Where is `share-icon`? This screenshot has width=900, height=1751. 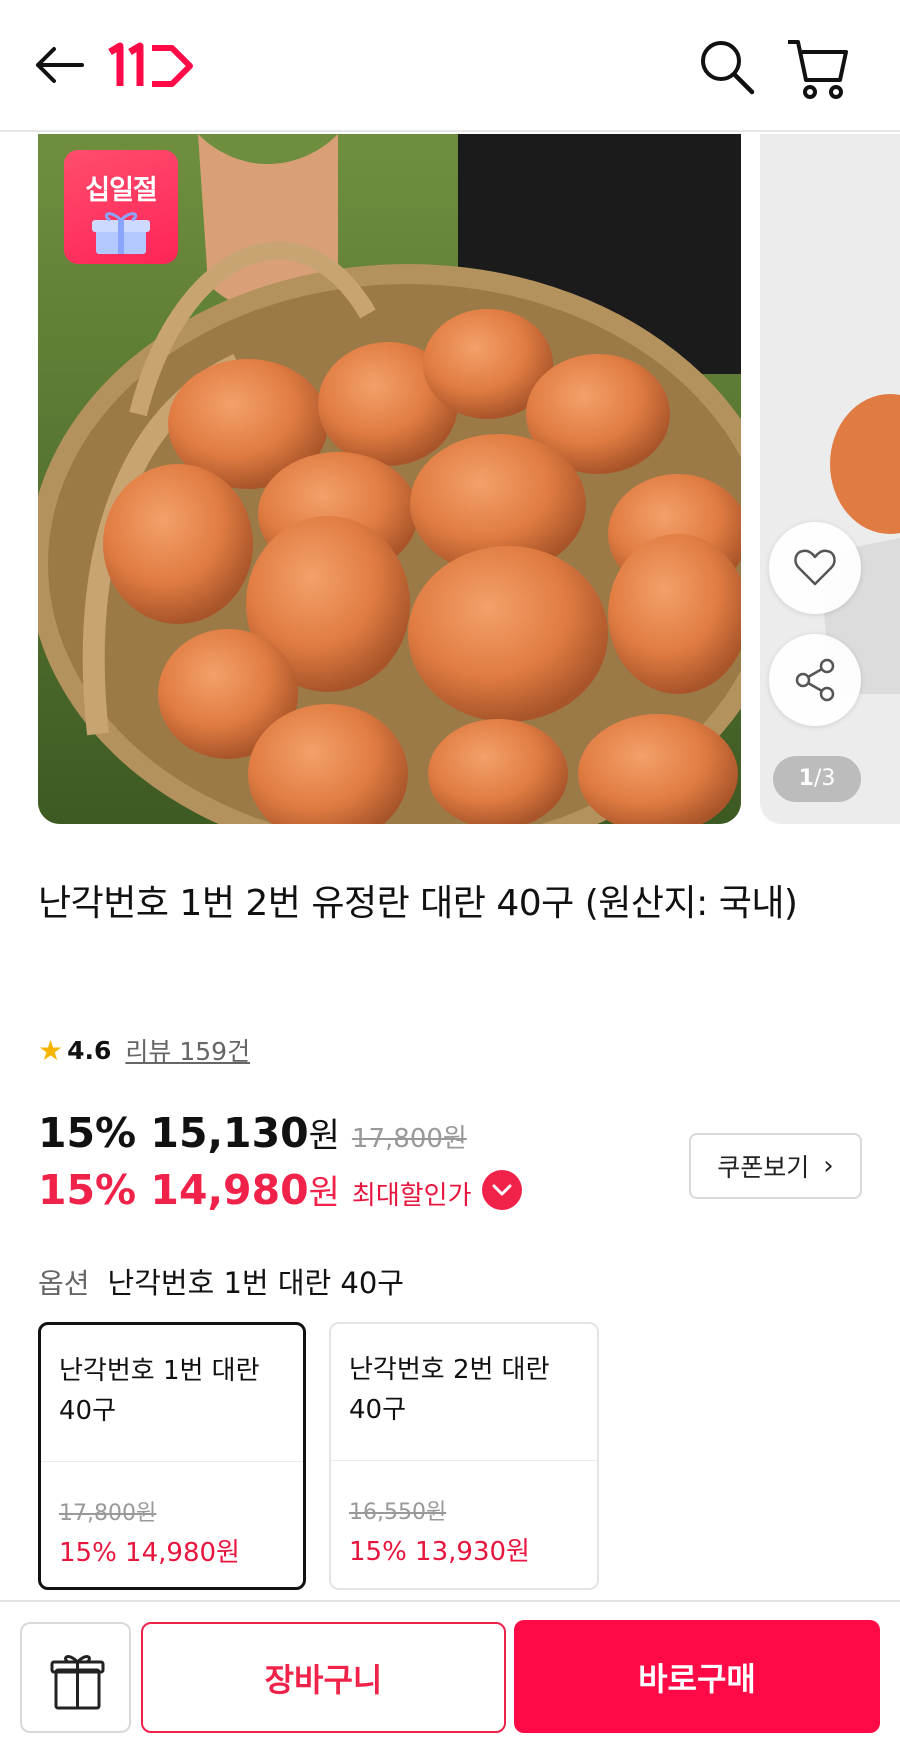 share-icon is located at coordinates (815, 680).